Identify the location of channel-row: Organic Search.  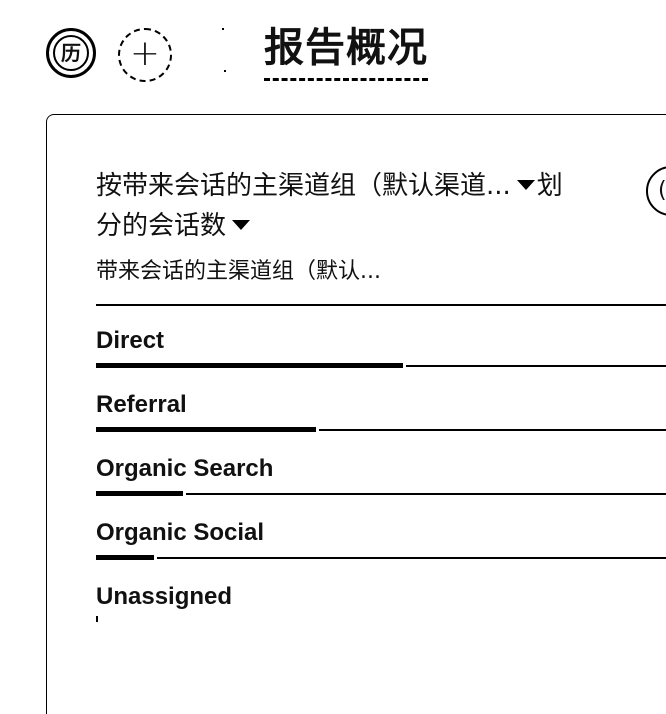
(381, 468).